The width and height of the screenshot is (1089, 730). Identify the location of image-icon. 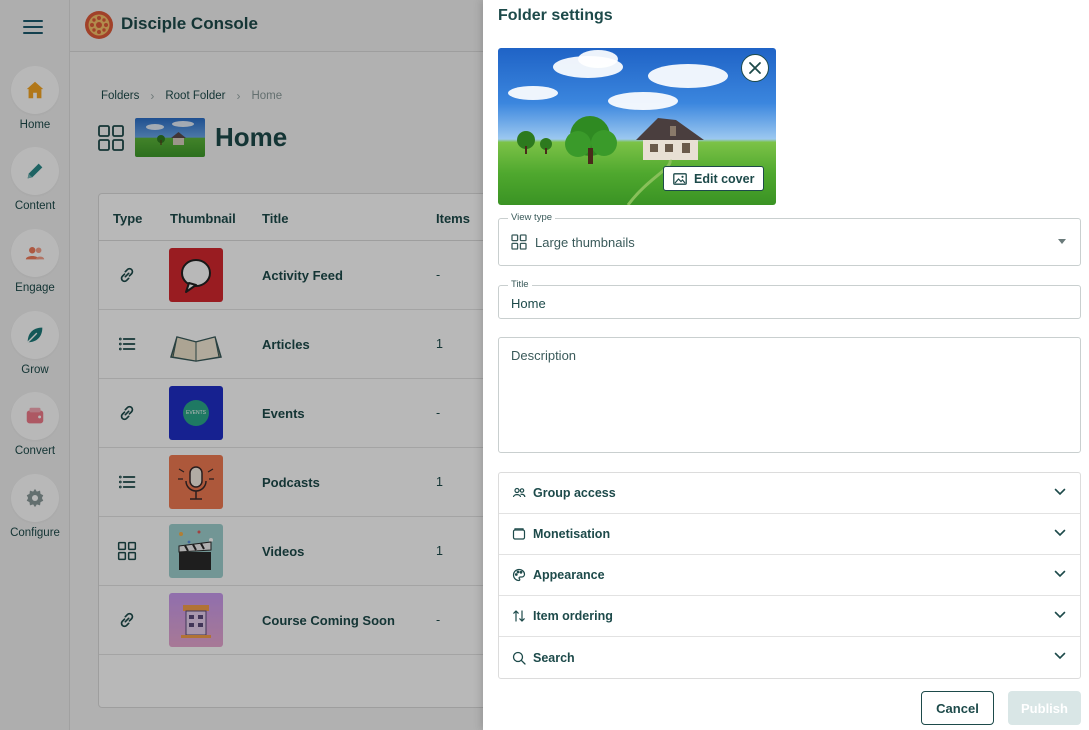
(680, 178).